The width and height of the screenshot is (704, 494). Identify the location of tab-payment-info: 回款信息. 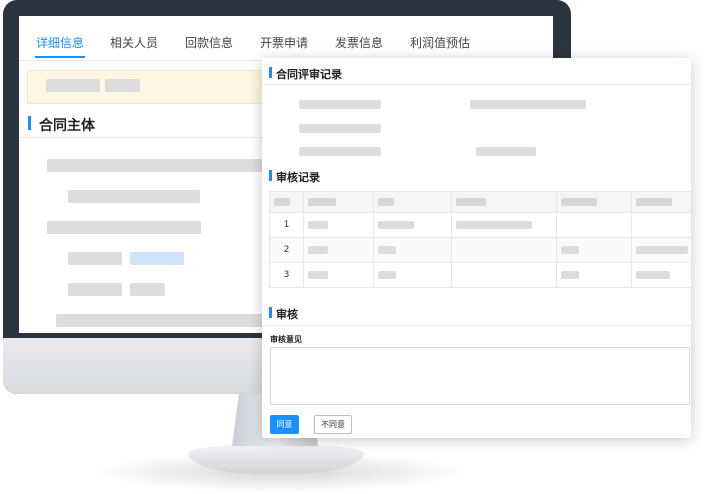
(209, 42).